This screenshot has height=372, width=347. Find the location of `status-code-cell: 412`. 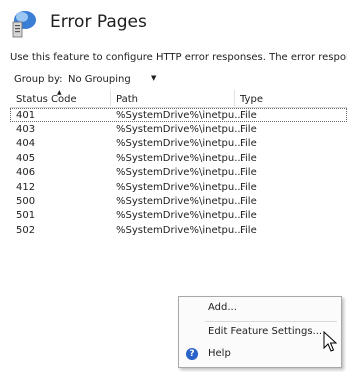

status-code-cell: 412 is located at coordinates (26, 187).